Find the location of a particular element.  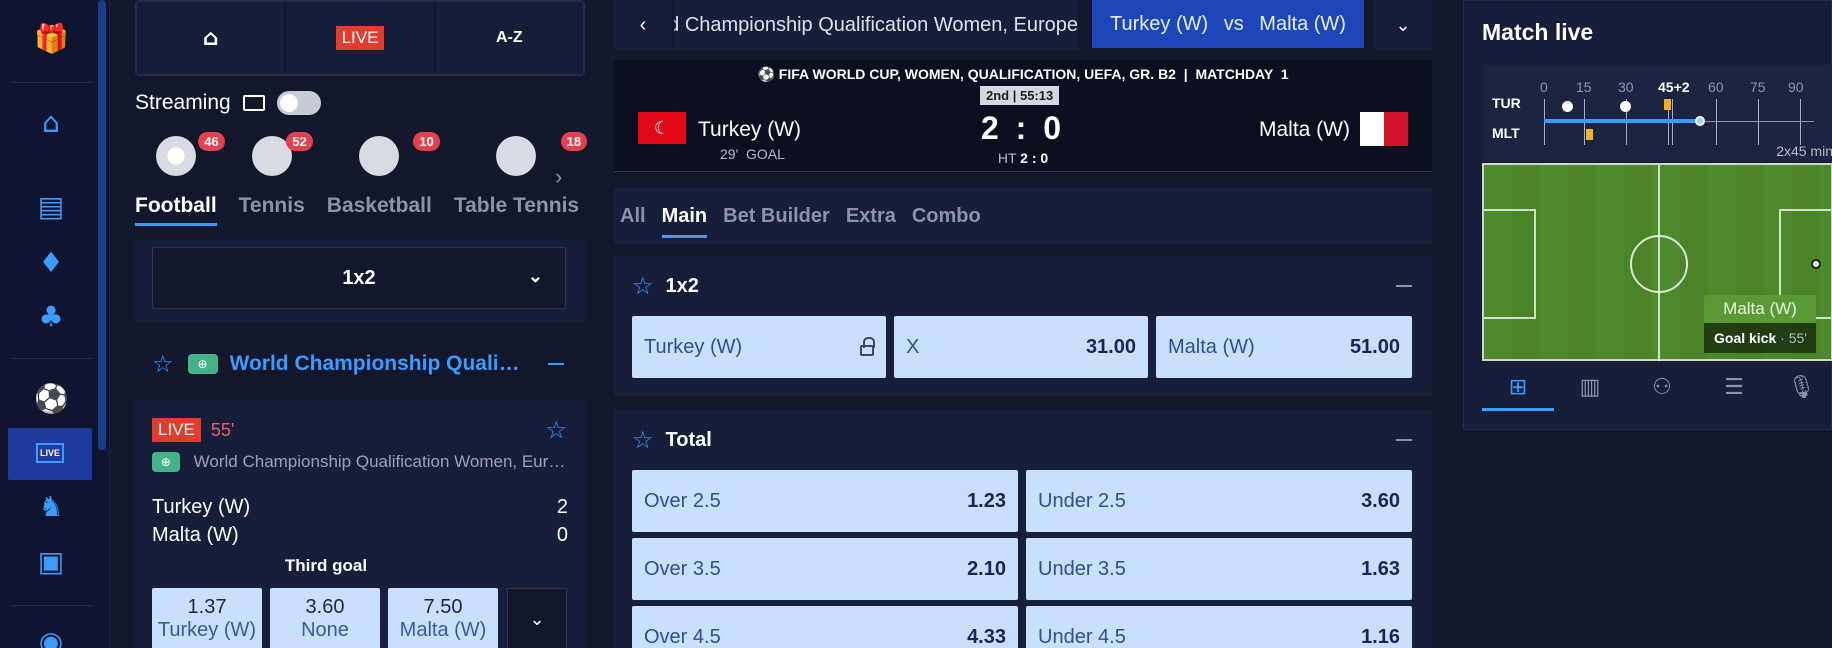

market-tabs: All Main Bet Builder Extra Combo is located at coordinates (1023, 216).